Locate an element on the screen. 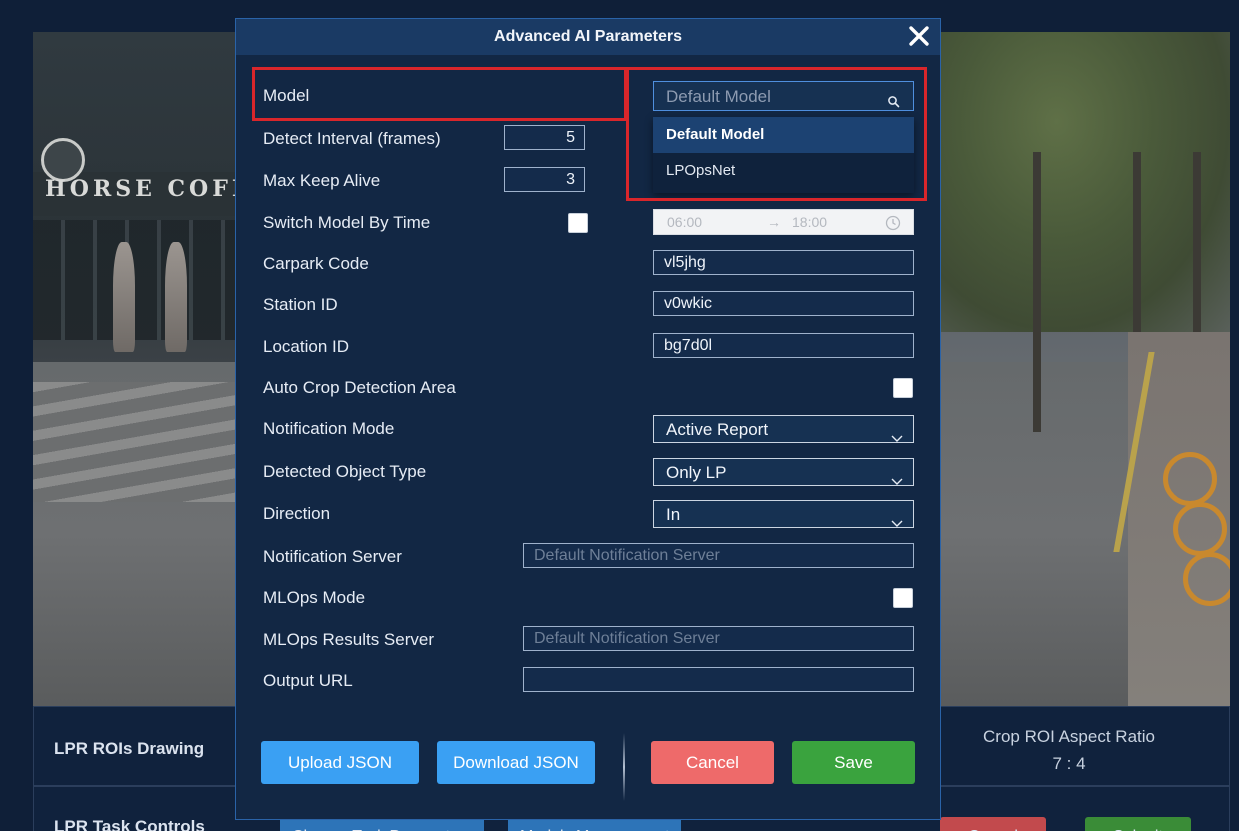 The width and height of the screenshot is (1239, 831). upload-json-button: Upload JSON is located at coordinates (340, 762).